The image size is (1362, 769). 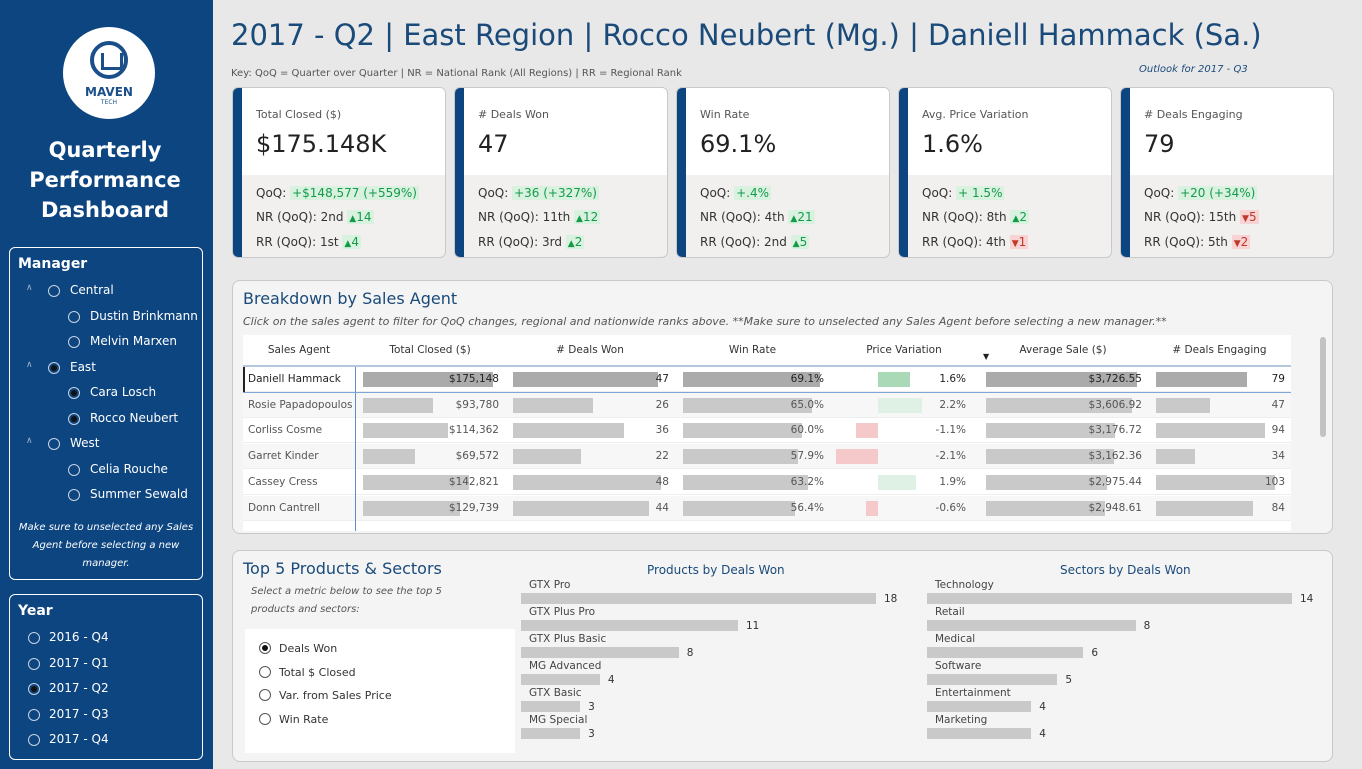 I want to click on bar-value-label: 3, so click(x=591, y=707).